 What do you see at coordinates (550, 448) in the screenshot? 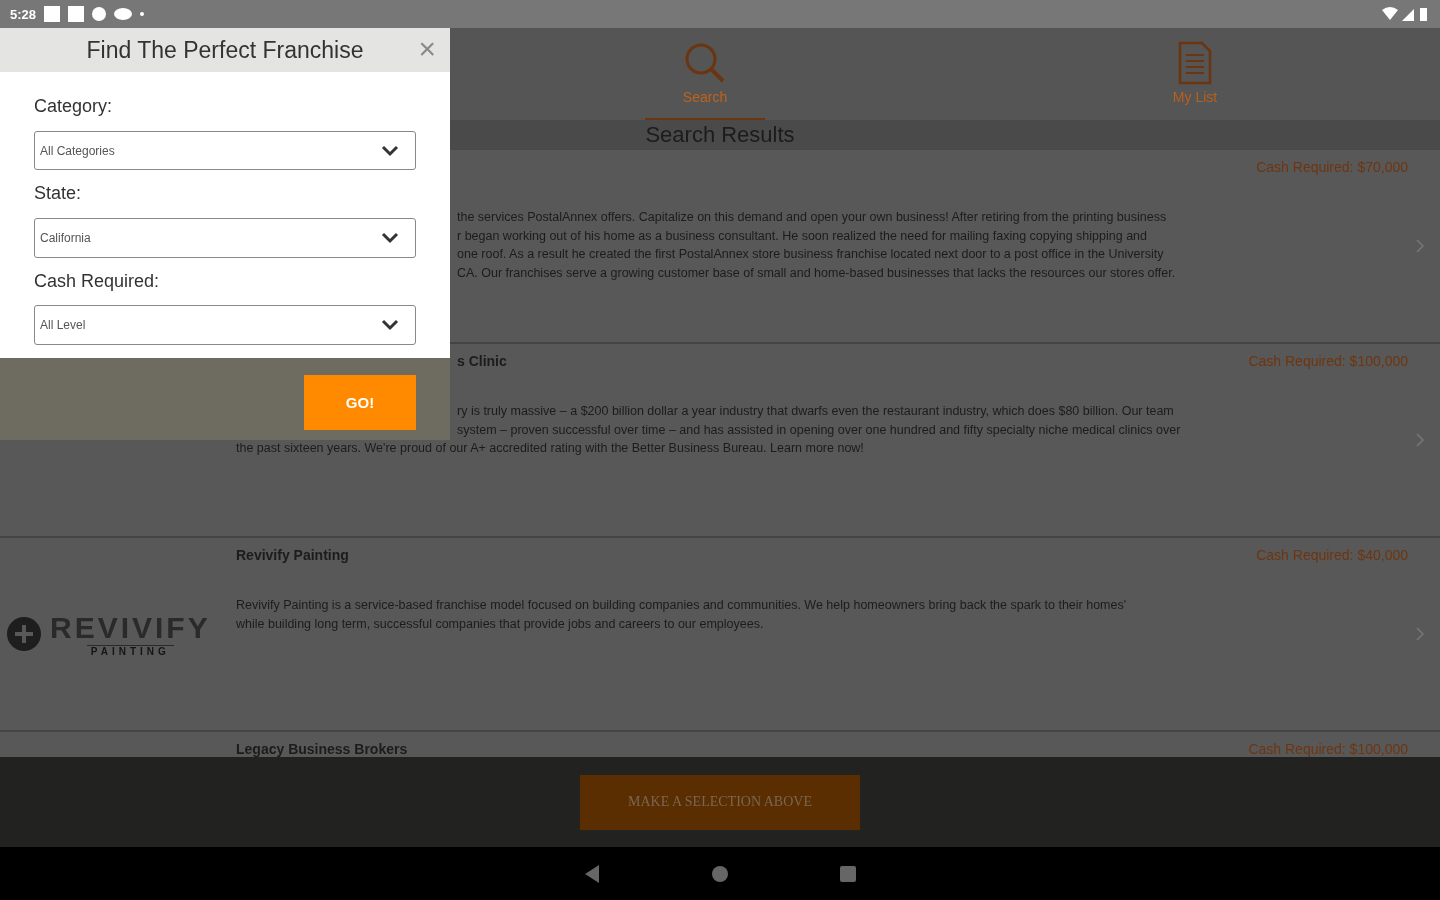
I see `description-line: the past sixteen years. We're proud of our A+ accredited rating with the Better Business Bureau. Learn more now!` at bounding box center [550, 448].